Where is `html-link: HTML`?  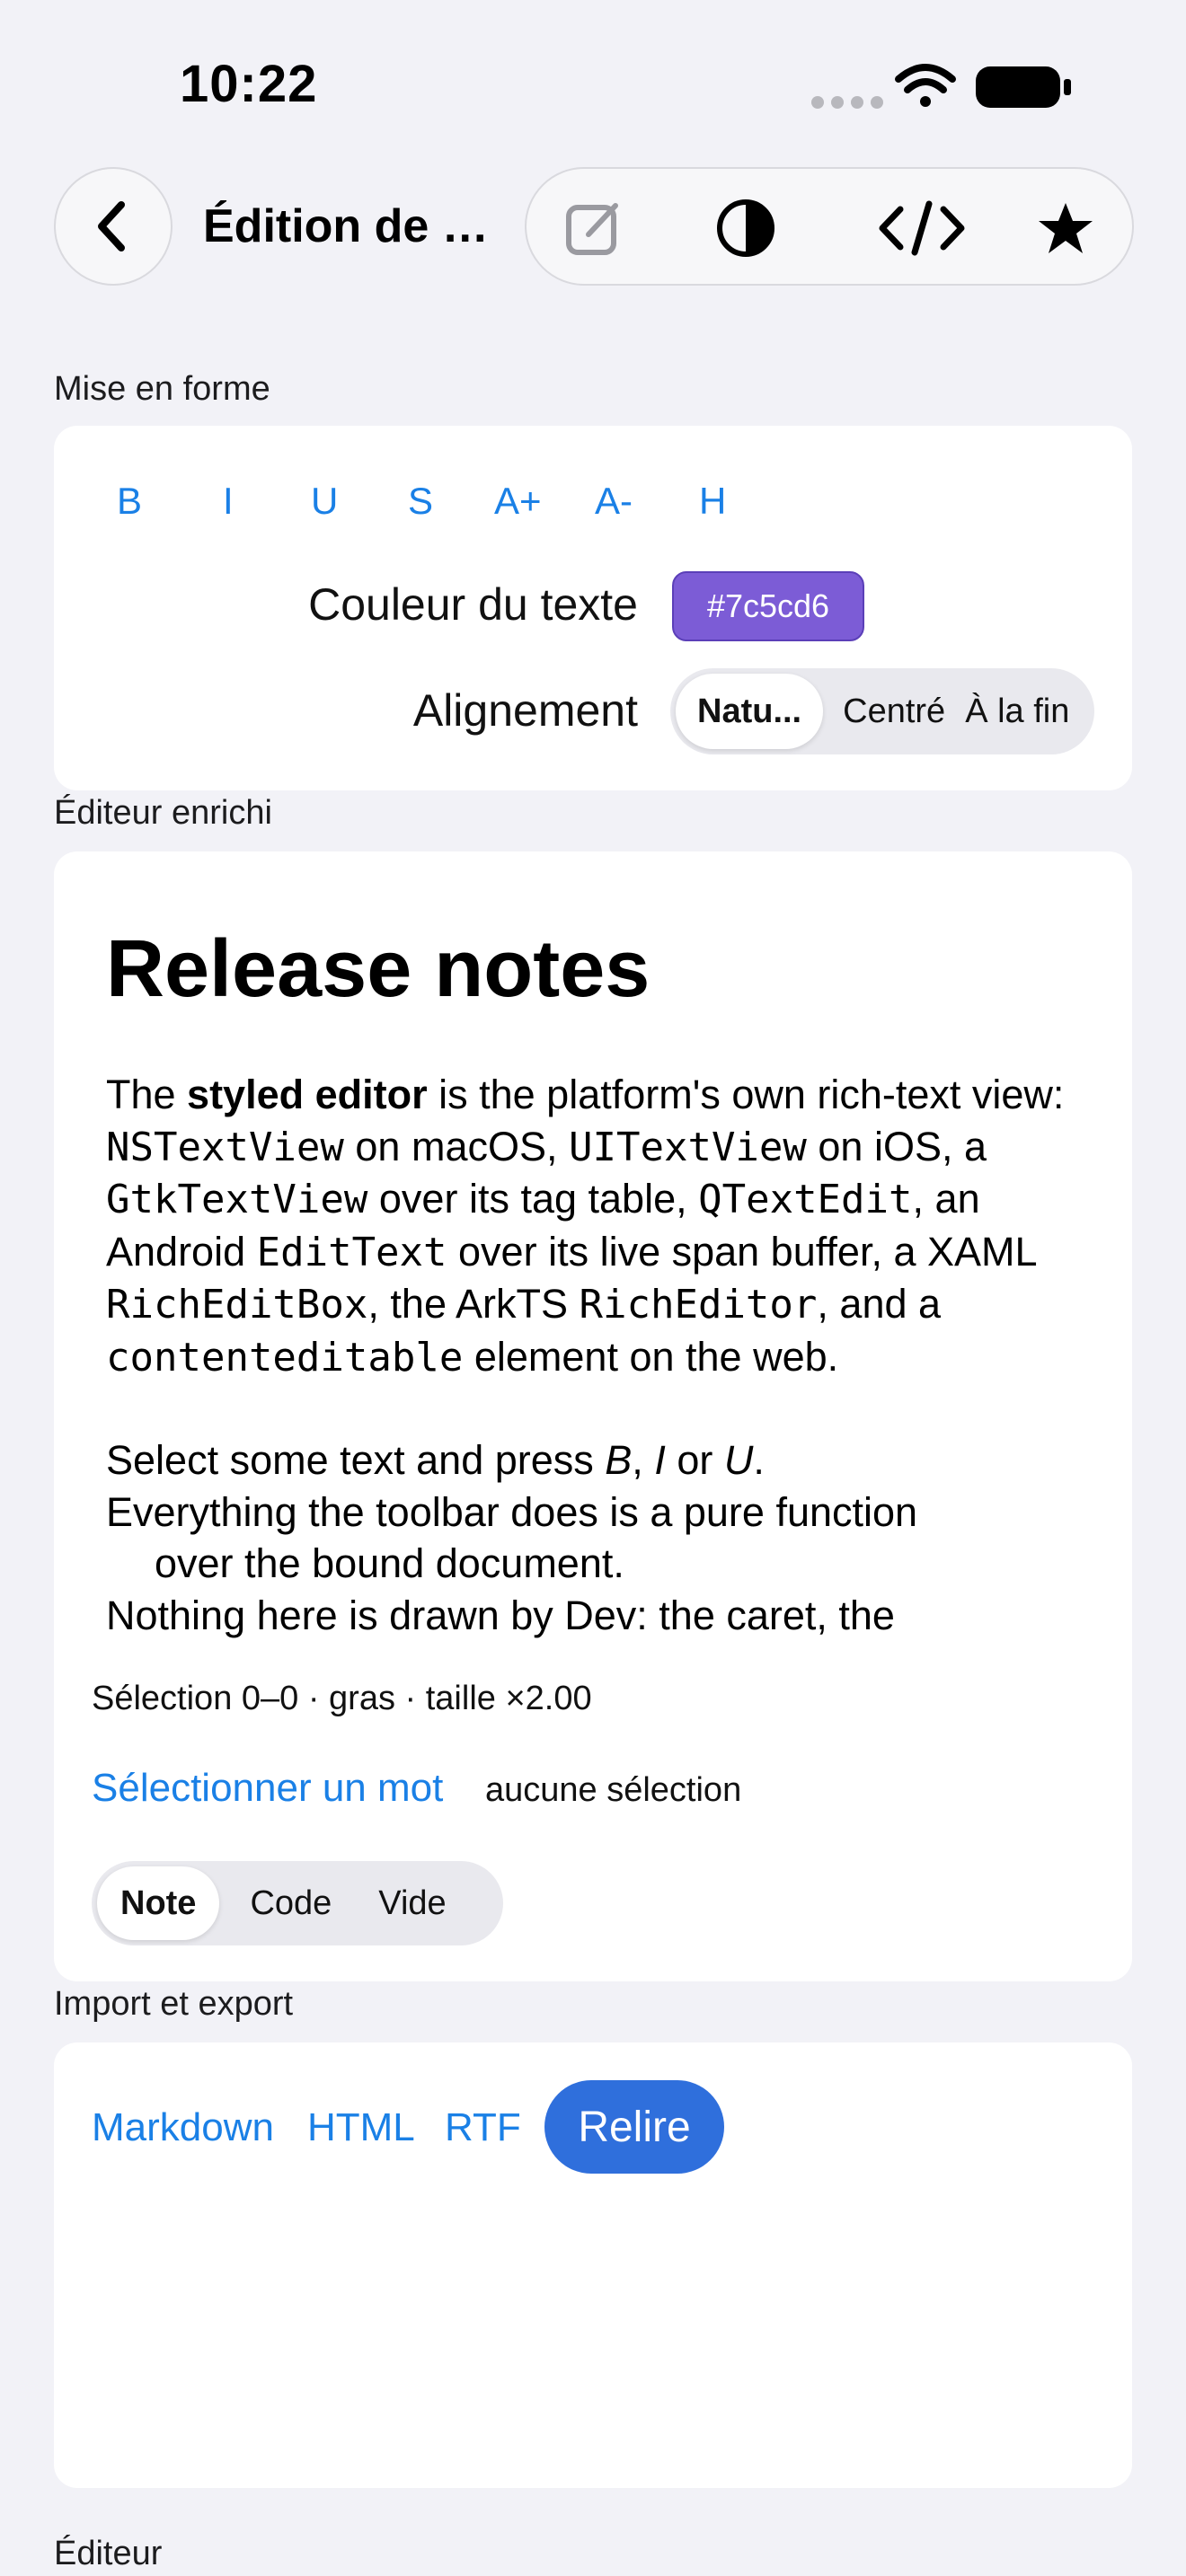 html-link: HTML is located at coordinates (361, 2127).